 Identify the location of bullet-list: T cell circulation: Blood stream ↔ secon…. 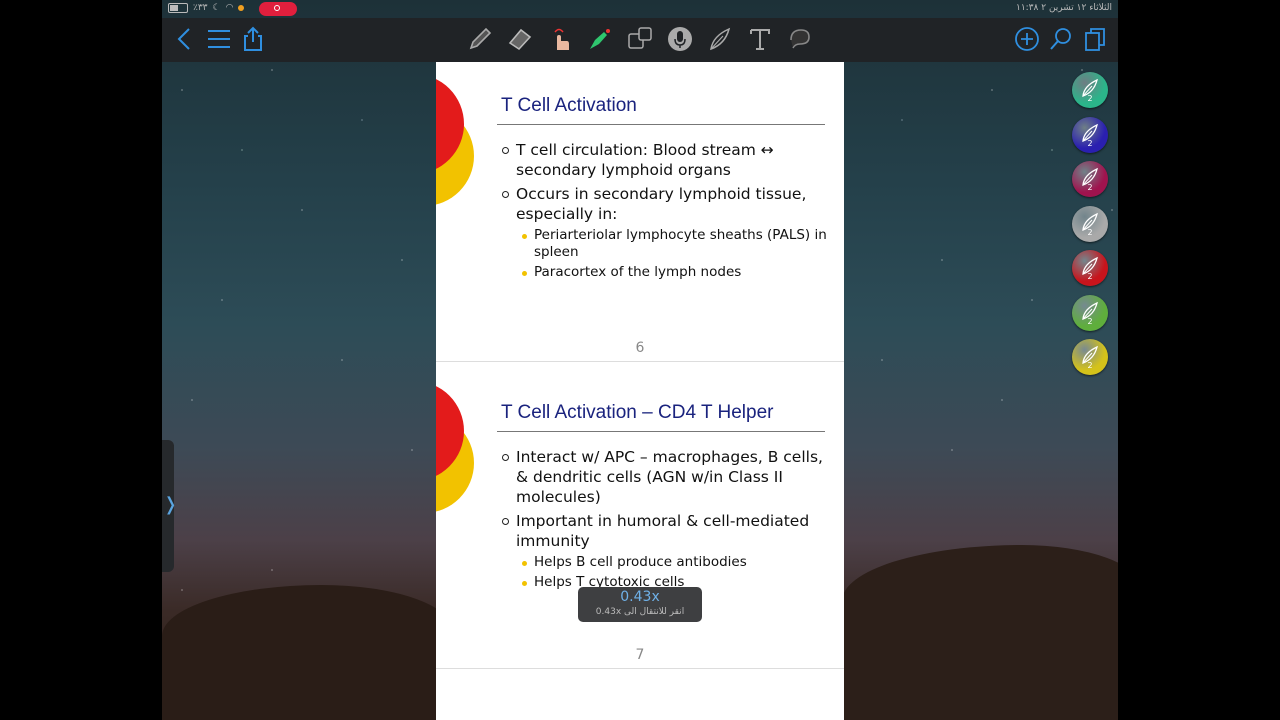
(665, 212).